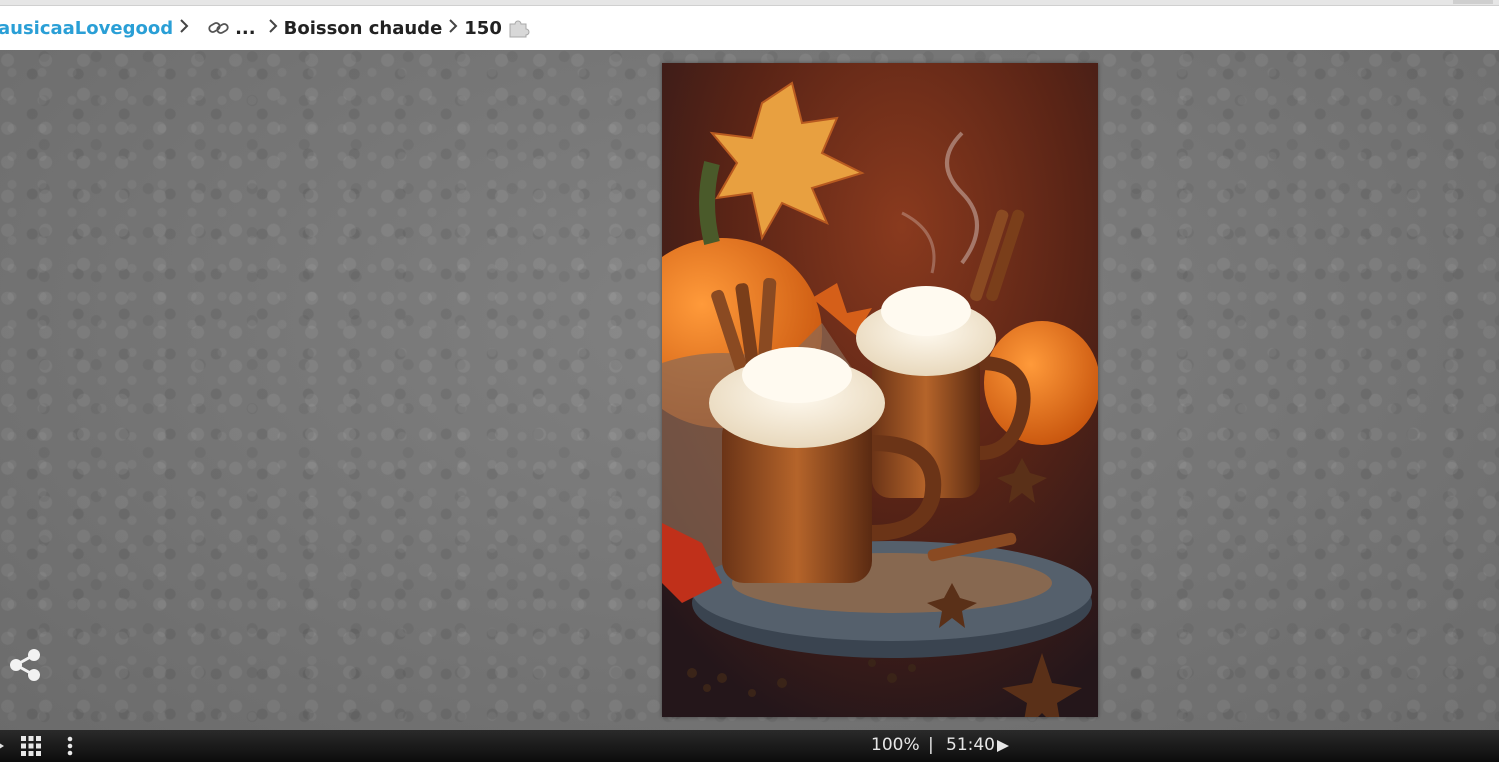 This screenshot has height=762, width=1499. Describe the element at coordinates (363, 28) in the screenshot. I see `breadcrumb-category: Boisson chaude` at that location.